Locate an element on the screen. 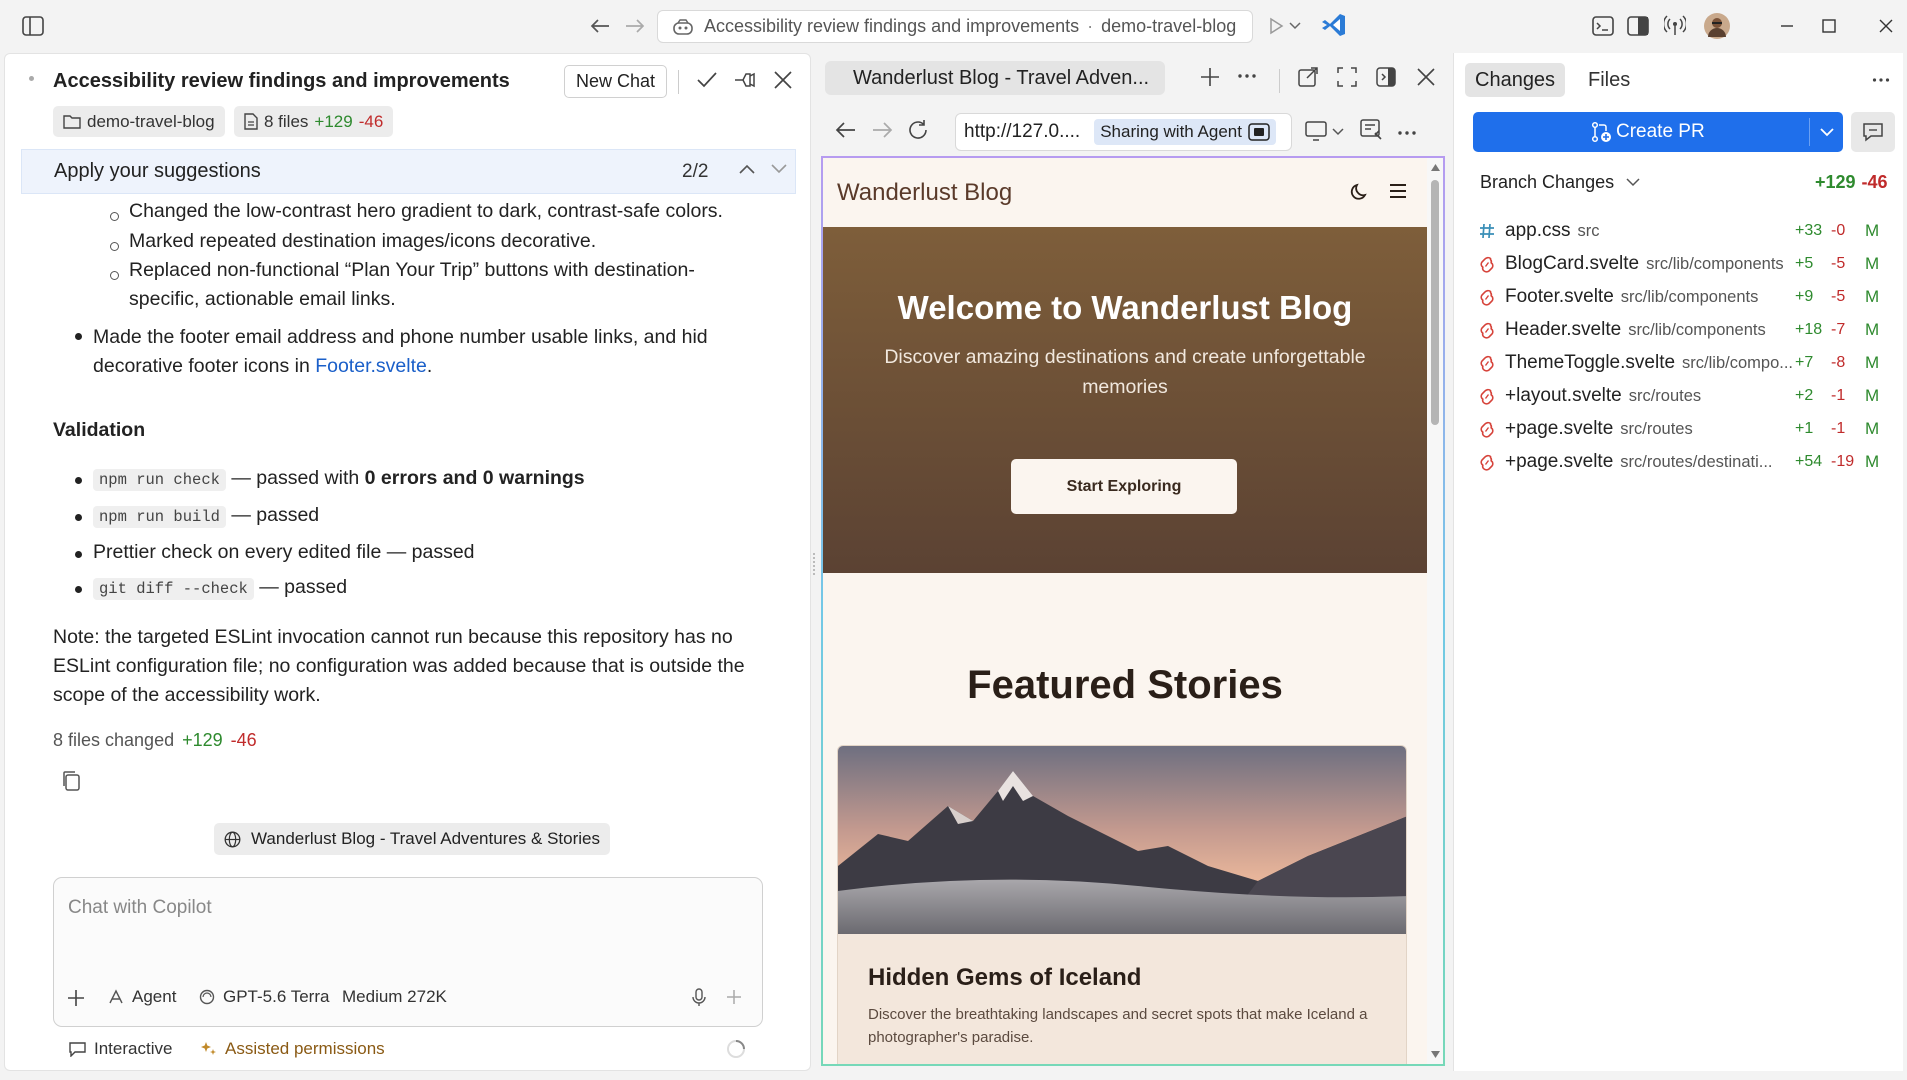  create-pr-dropdown-icon is located at coordinates (1827, 132).